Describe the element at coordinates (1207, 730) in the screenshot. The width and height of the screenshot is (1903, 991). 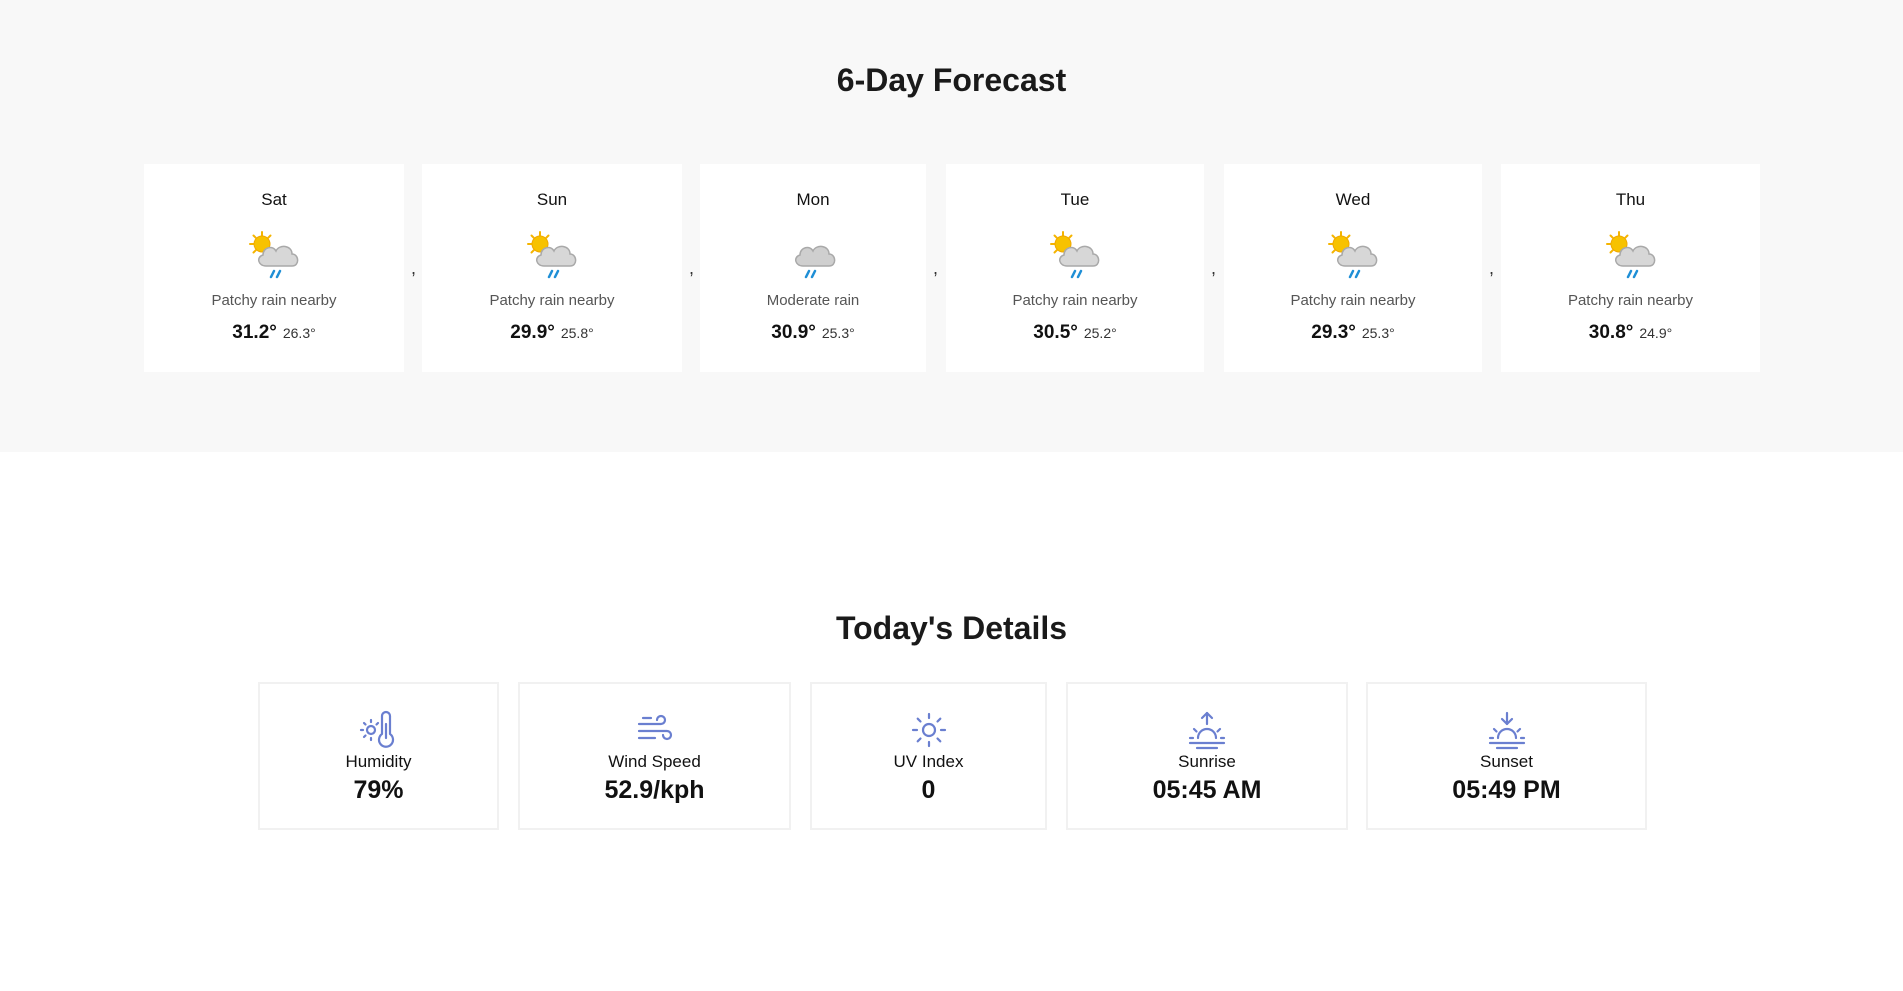
I see `sunrise-icon` at that location.